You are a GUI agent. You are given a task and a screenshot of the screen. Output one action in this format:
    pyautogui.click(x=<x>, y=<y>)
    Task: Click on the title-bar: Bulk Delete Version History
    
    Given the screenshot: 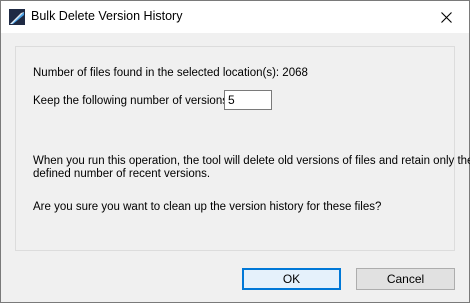 What is the action you would take?
    pyautogui.click(x=235, y=17)
    